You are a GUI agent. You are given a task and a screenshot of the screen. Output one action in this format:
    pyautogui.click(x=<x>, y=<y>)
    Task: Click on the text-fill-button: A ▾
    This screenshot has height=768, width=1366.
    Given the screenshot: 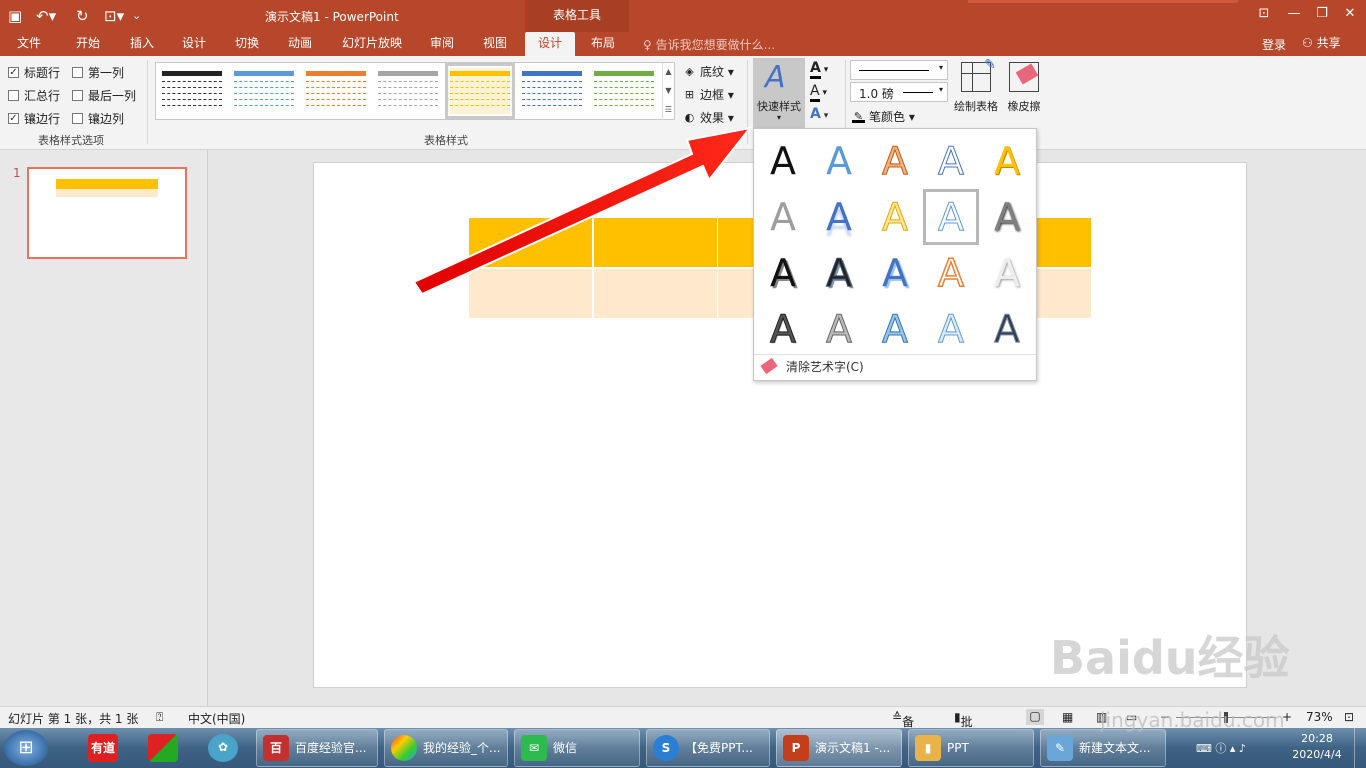 What is the action you would take?
    pyautogui.click(x=819, y=69)
    